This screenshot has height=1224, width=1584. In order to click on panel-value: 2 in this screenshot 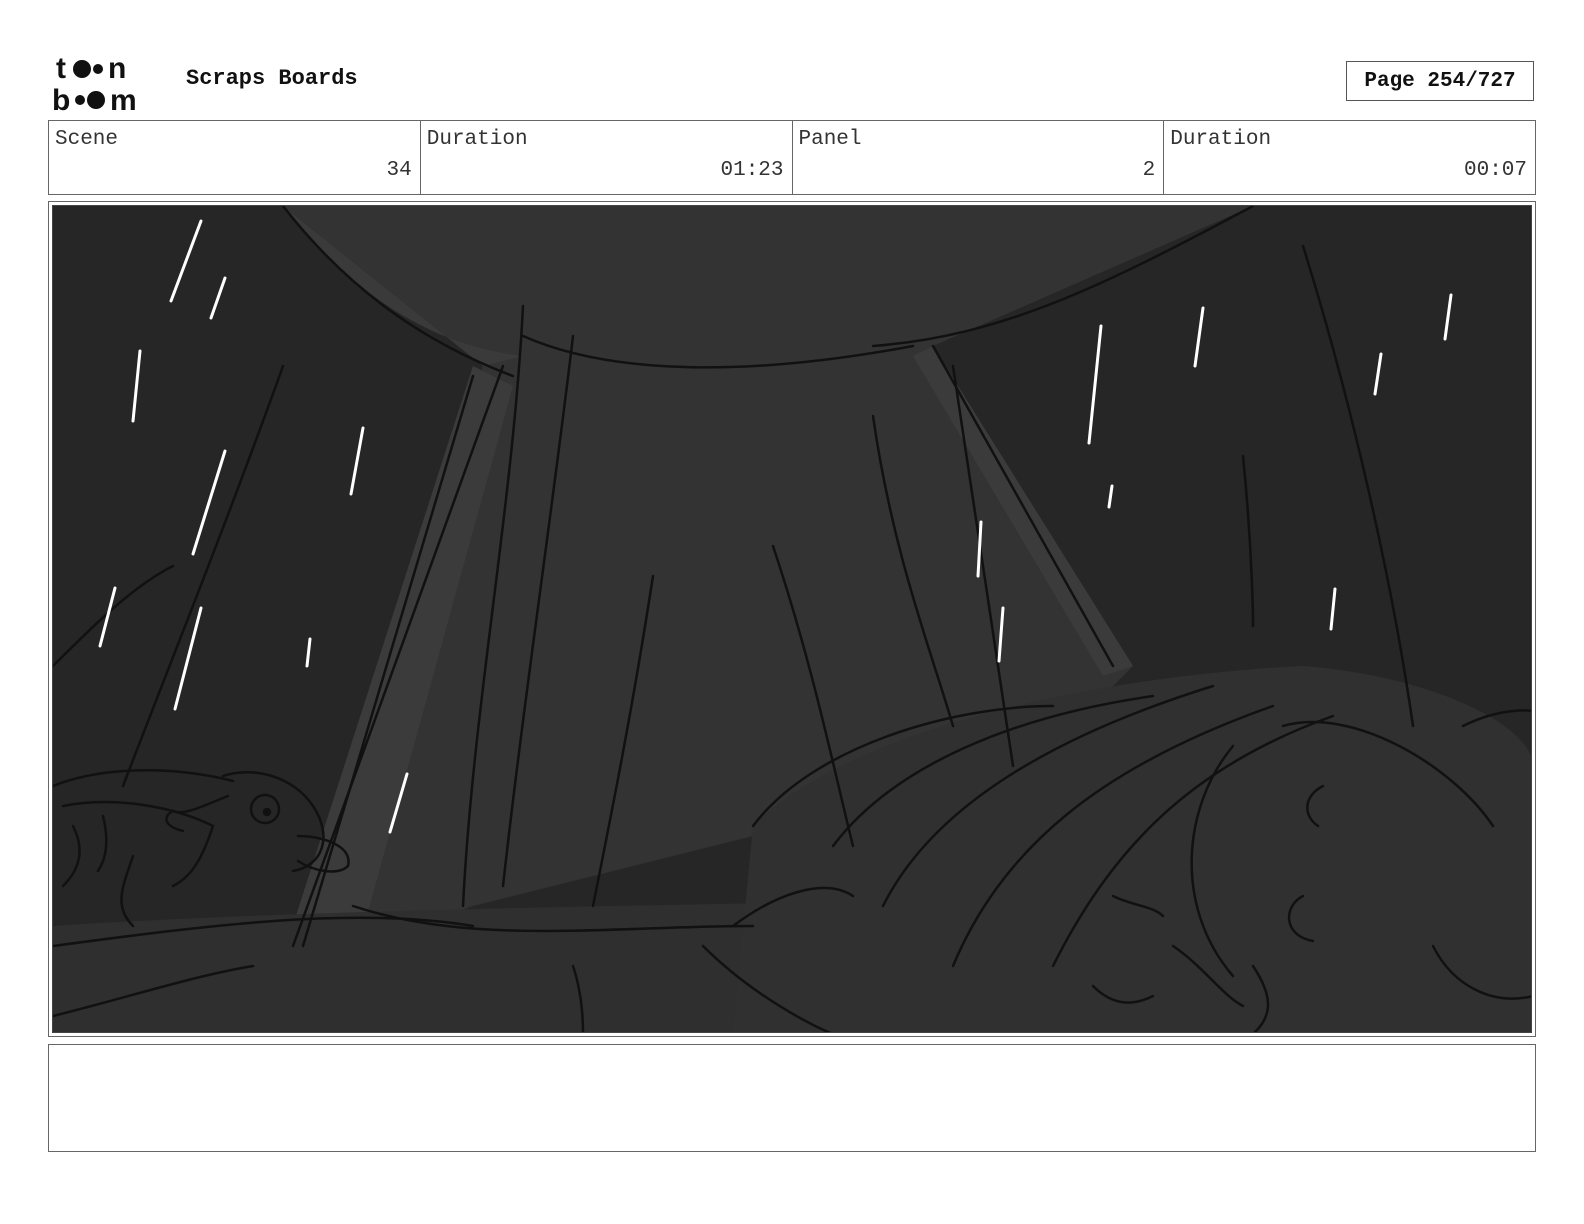, I will do `click(1149, 170)`.